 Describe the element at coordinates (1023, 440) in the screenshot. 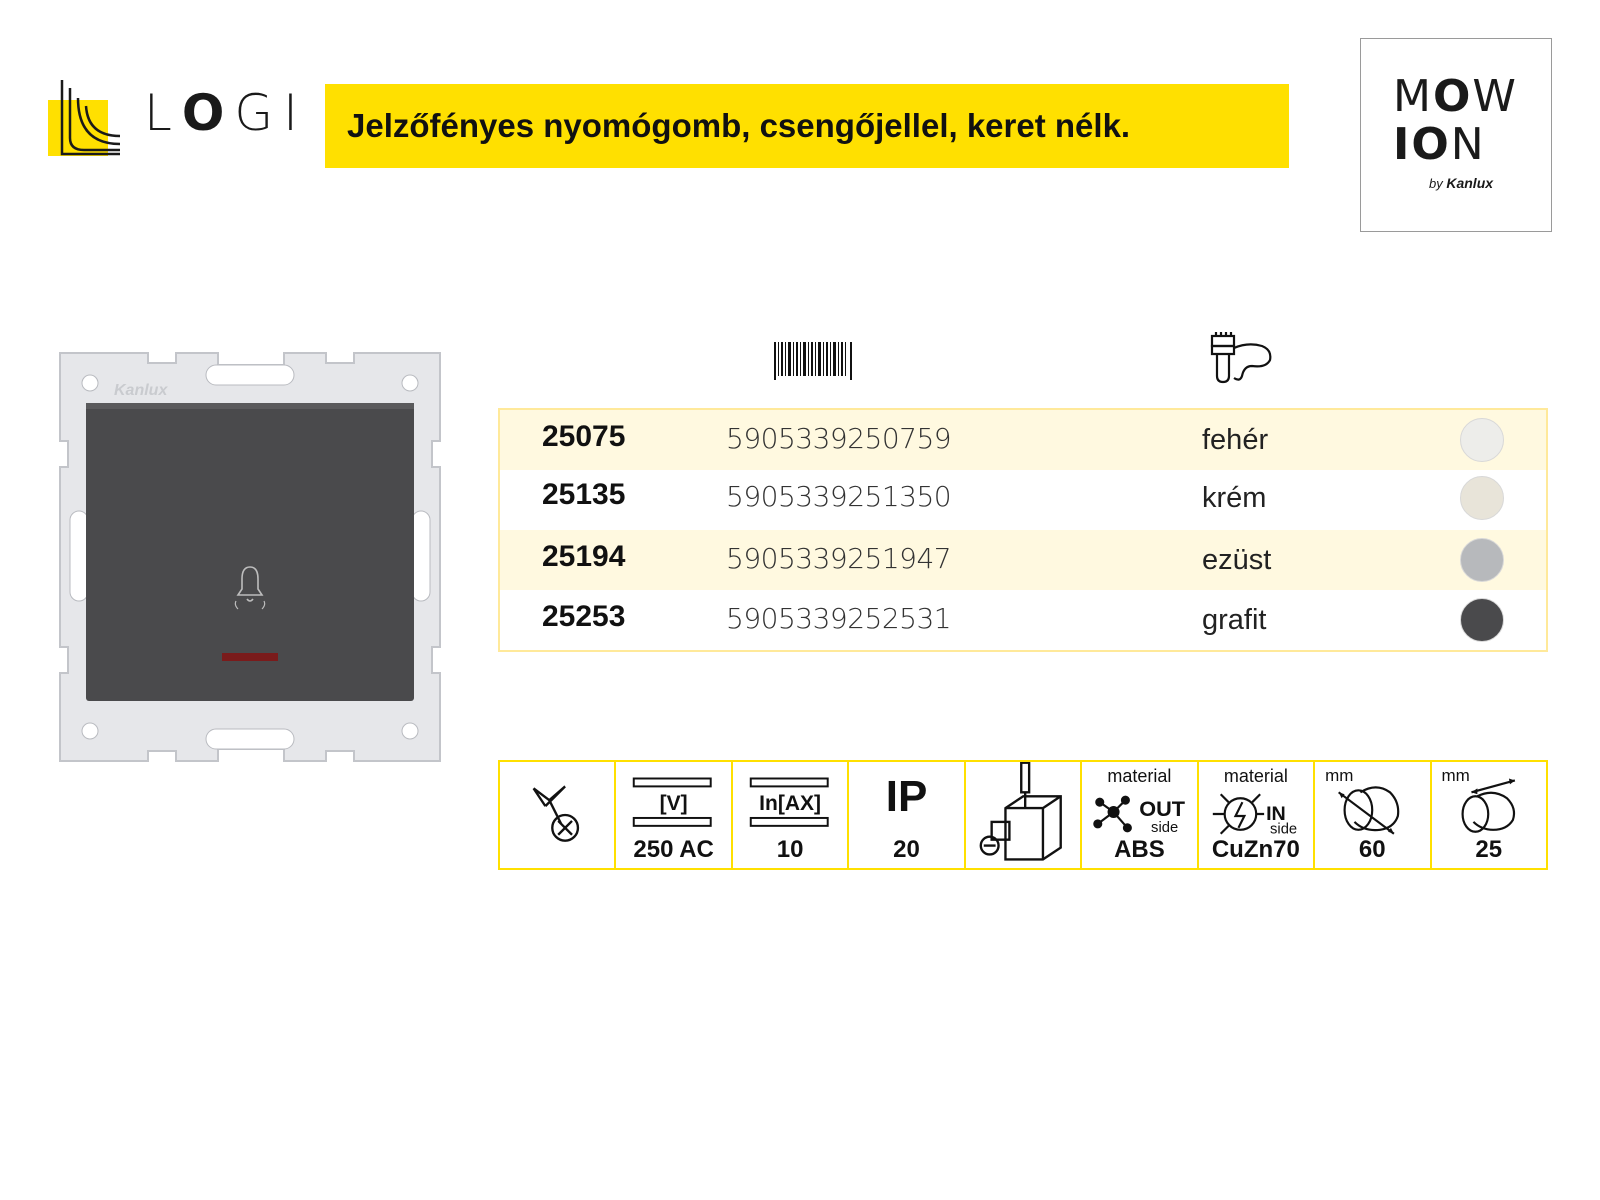

I see `table-row: 25075 5905339250759 fehér` at that location.